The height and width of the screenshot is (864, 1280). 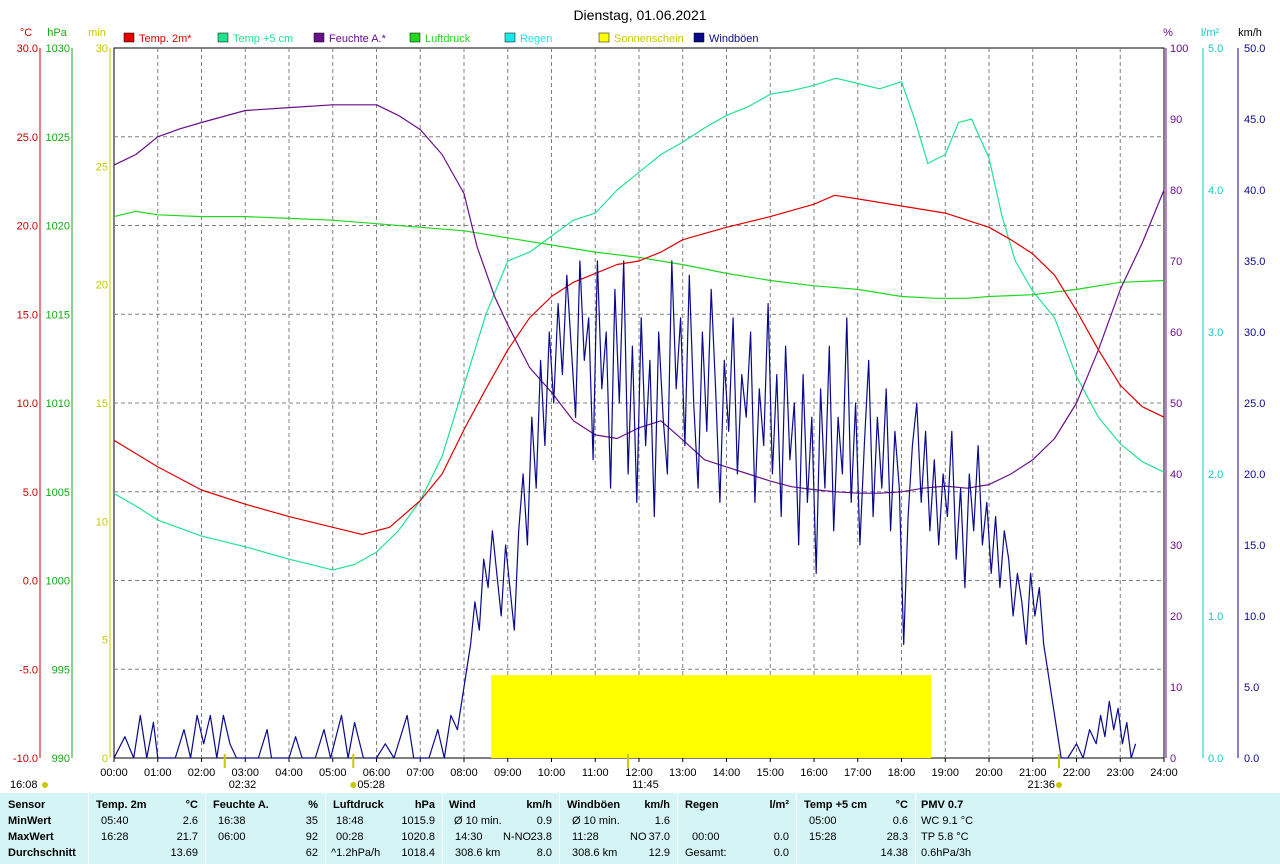 I want to click on x-tick-label: 02:00, so click(x=202, y=773).